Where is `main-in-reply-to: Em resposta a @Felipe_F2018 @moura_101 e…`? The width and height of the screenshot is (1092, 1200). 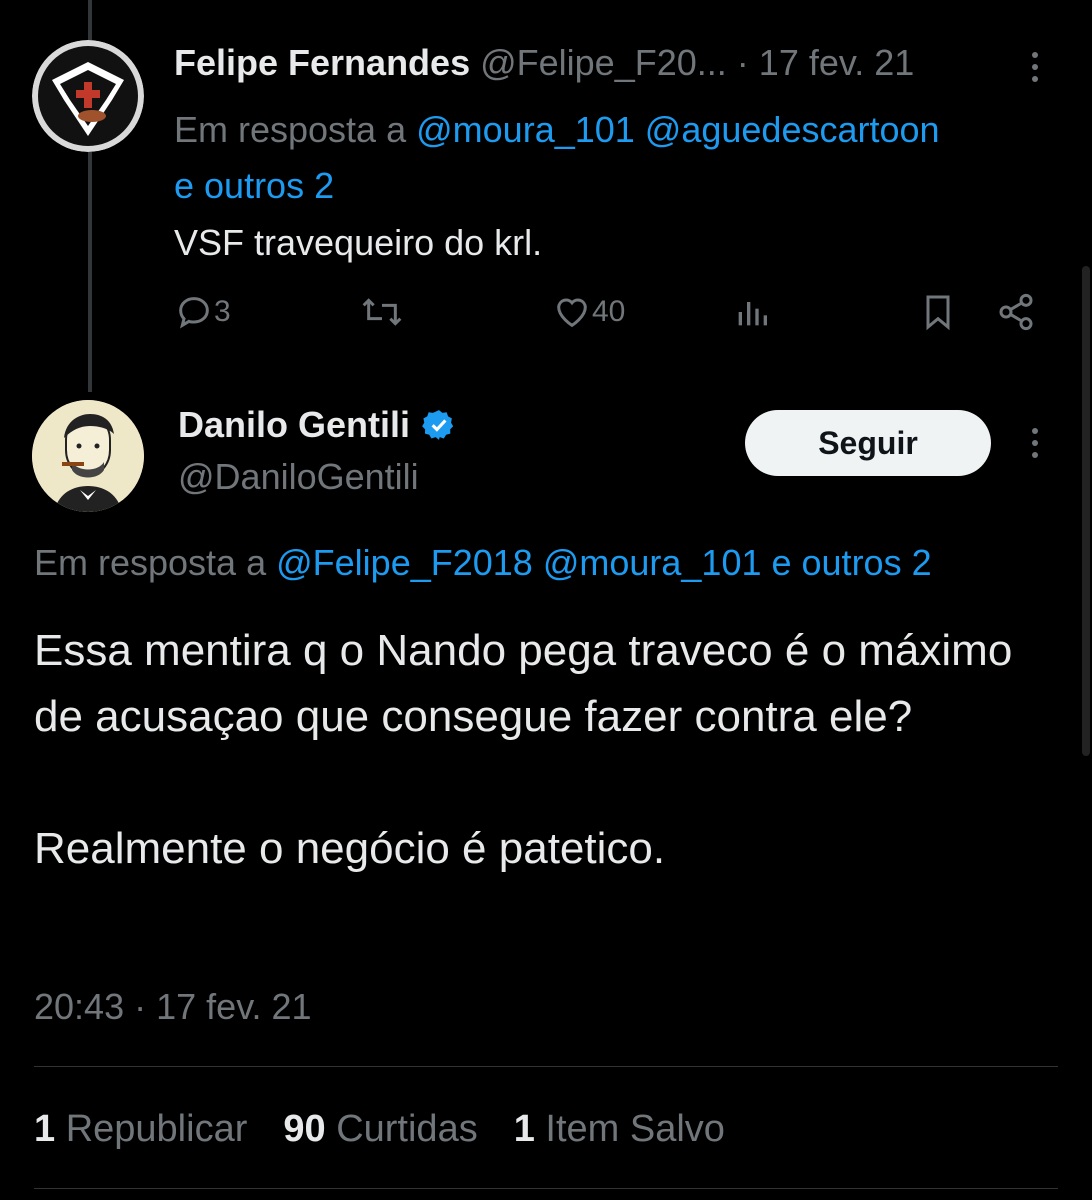 main-in-reply-to: Em resposta a @Felipe_F2018 @moura_101 e… is located at coordinates (483, 563).